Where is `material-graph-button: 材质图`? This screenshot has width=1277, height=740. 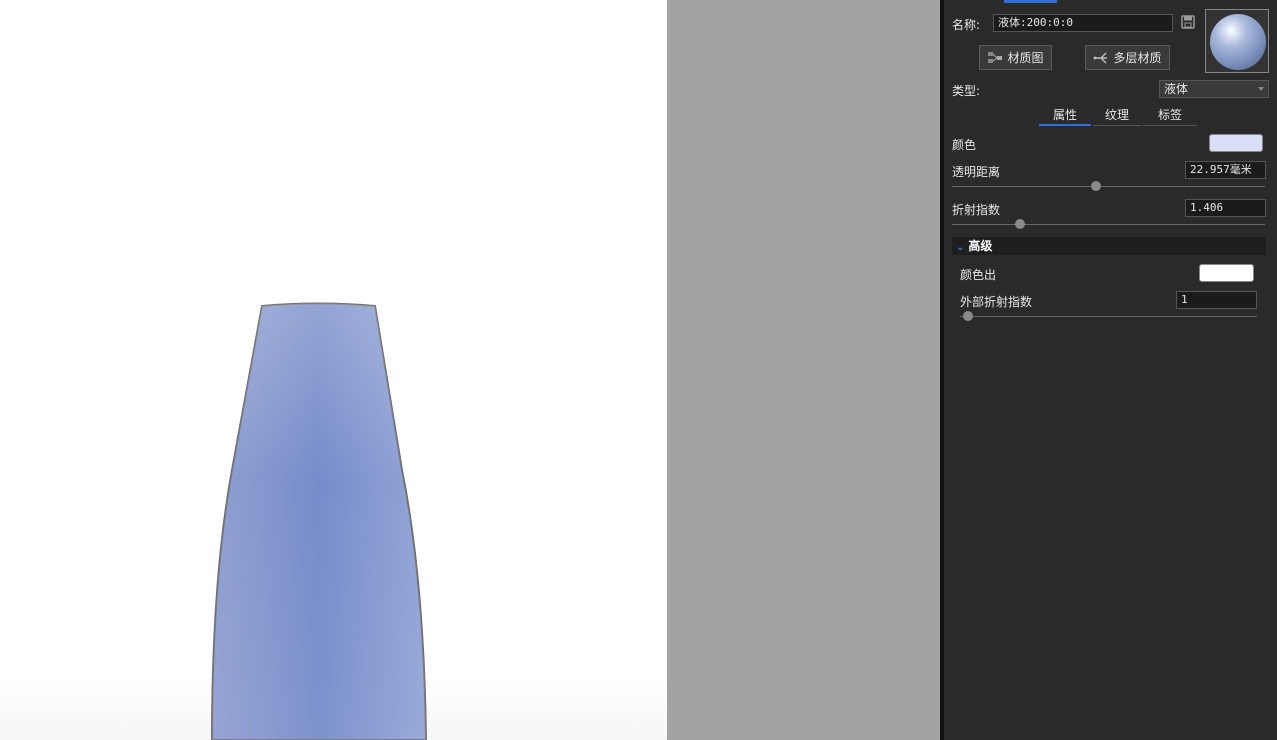
material-graph-button: 材质图 is located at coordinates (1015, 57).